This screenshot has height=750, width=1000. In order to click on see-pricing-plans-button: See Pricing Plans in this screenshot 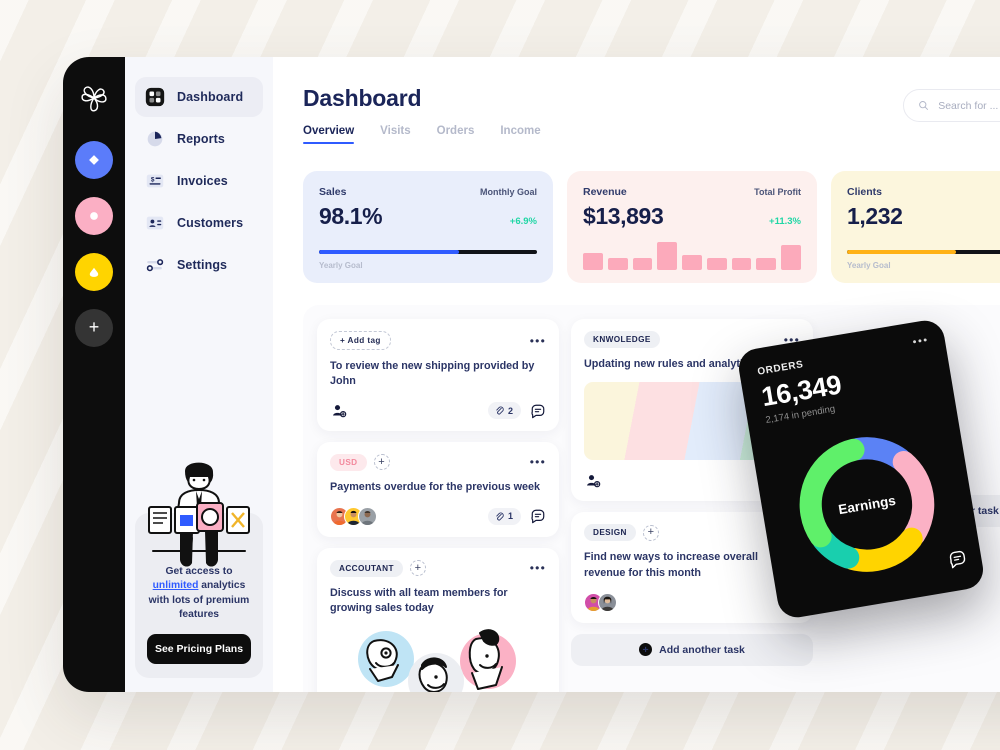, I will do `click(199, 649)`.